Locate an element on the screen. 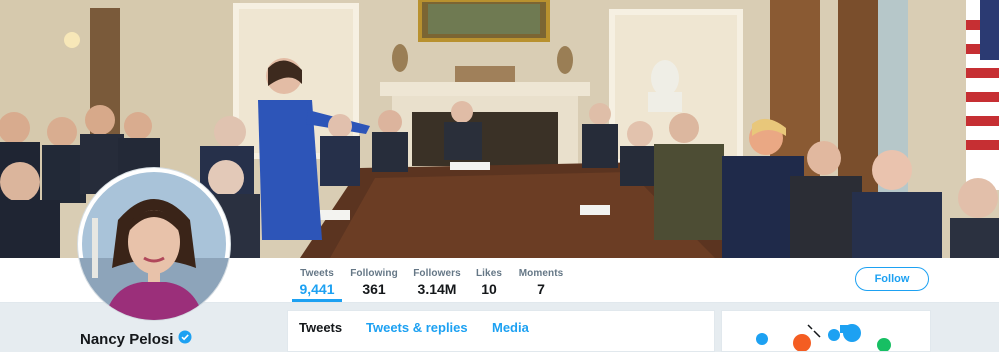 The width and height of the screenshot is (999, 352). profile-name: Nancy Pelosi is located at coordinates (126, 339).